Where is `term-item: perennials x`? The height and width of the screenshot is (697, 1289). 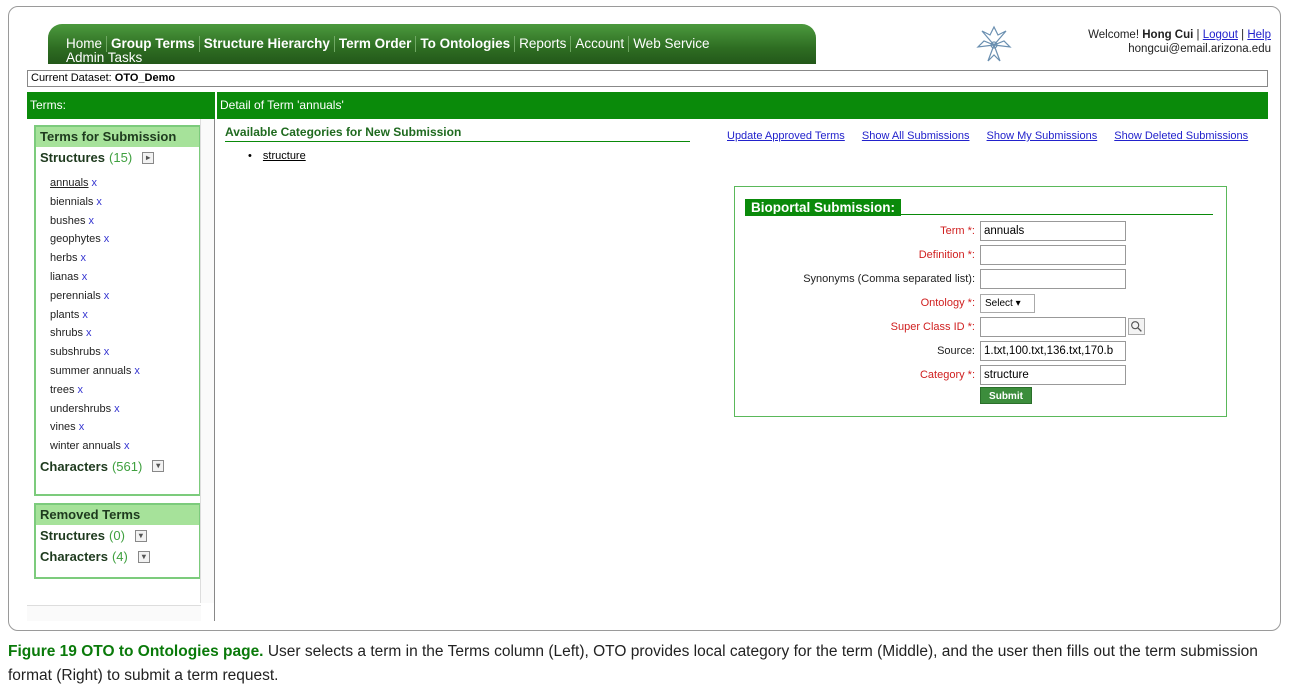 term-item: perennials x is located at coordinates (124, 296).